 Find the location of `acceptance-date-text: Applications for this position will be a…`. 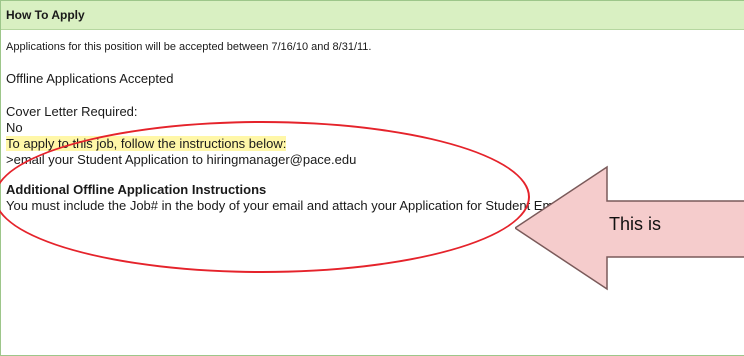

acceptance-date-text: Applications for this position will be a… is located at coordinates (189, 47).